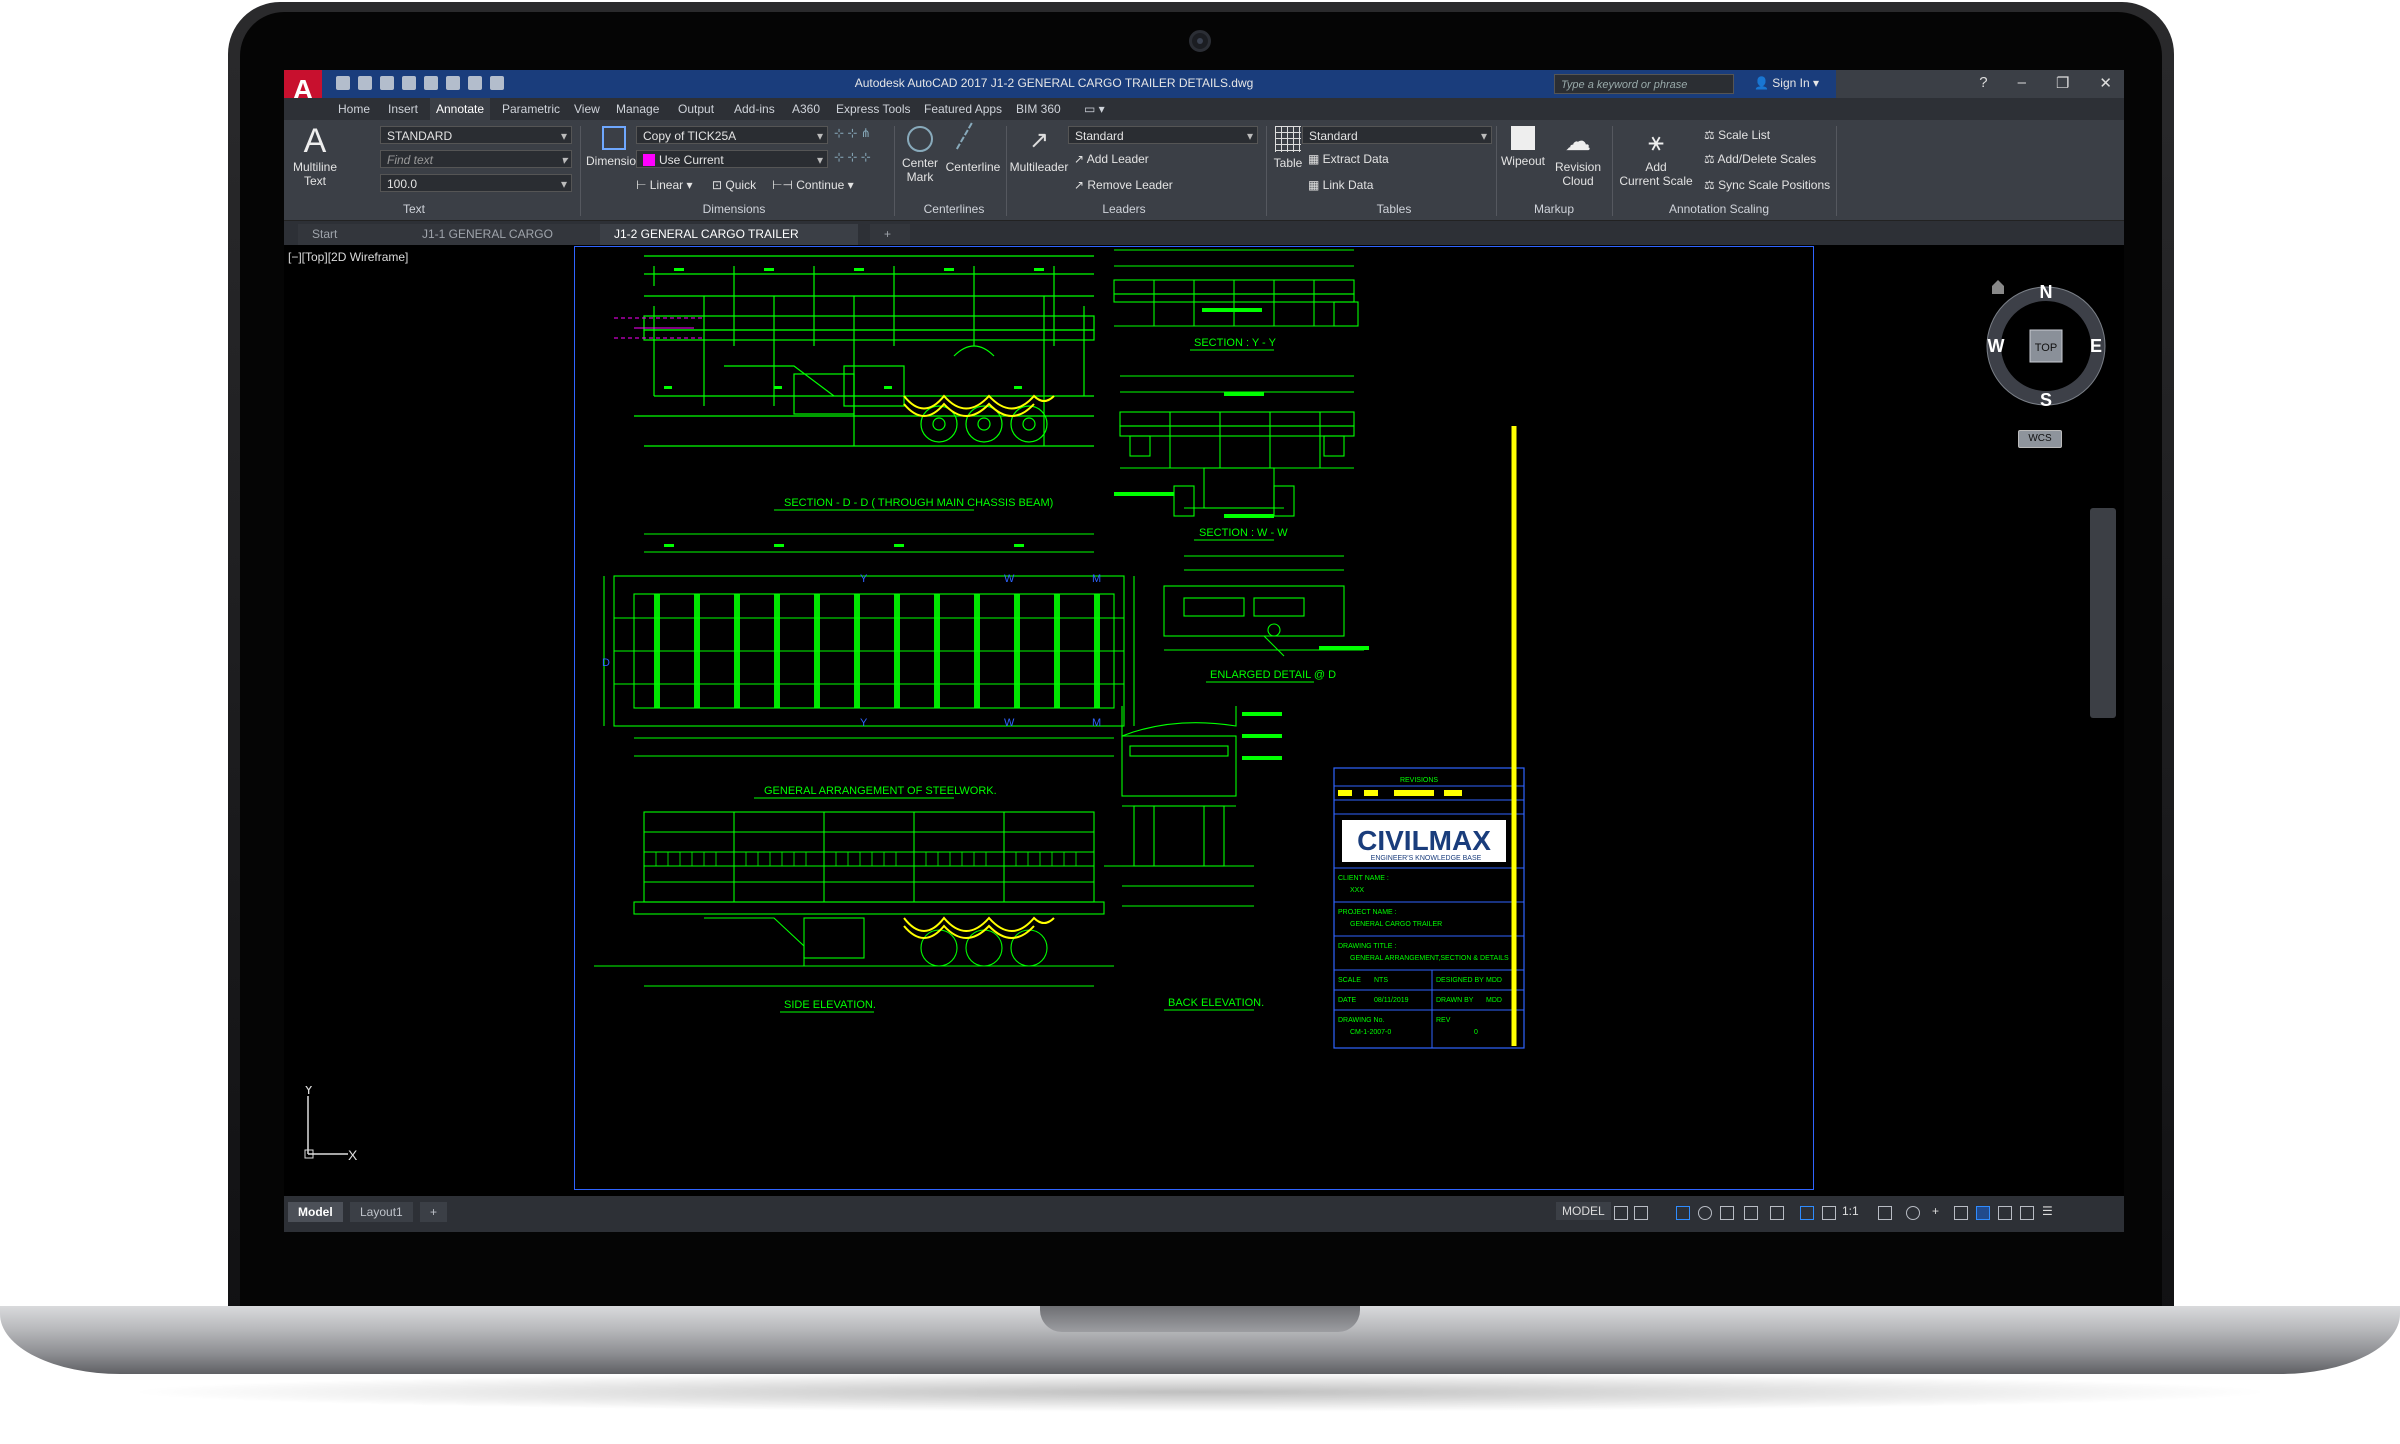 The image size is (2400, 1444). I want to click on compass-east: E, so click(2096, 346).